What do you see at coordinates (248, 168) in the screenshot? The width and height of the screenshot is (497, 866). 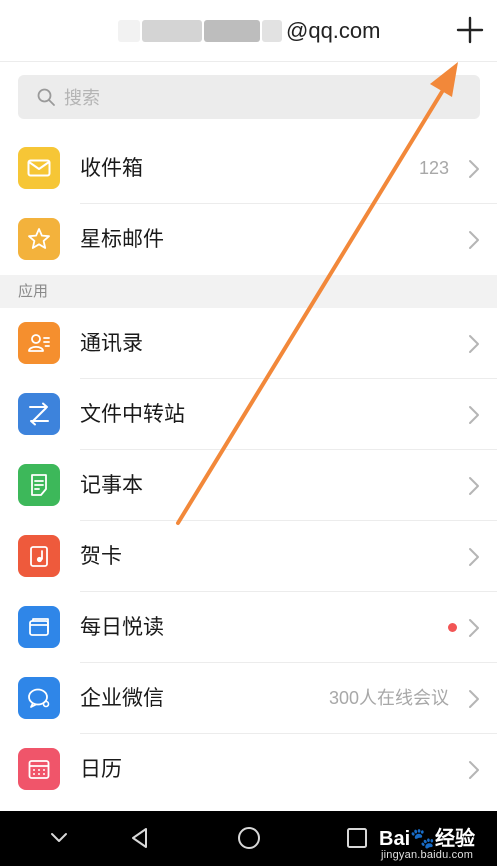 I see `list-item-inbox: 收件箱 123` at bounding box center [248, 168].